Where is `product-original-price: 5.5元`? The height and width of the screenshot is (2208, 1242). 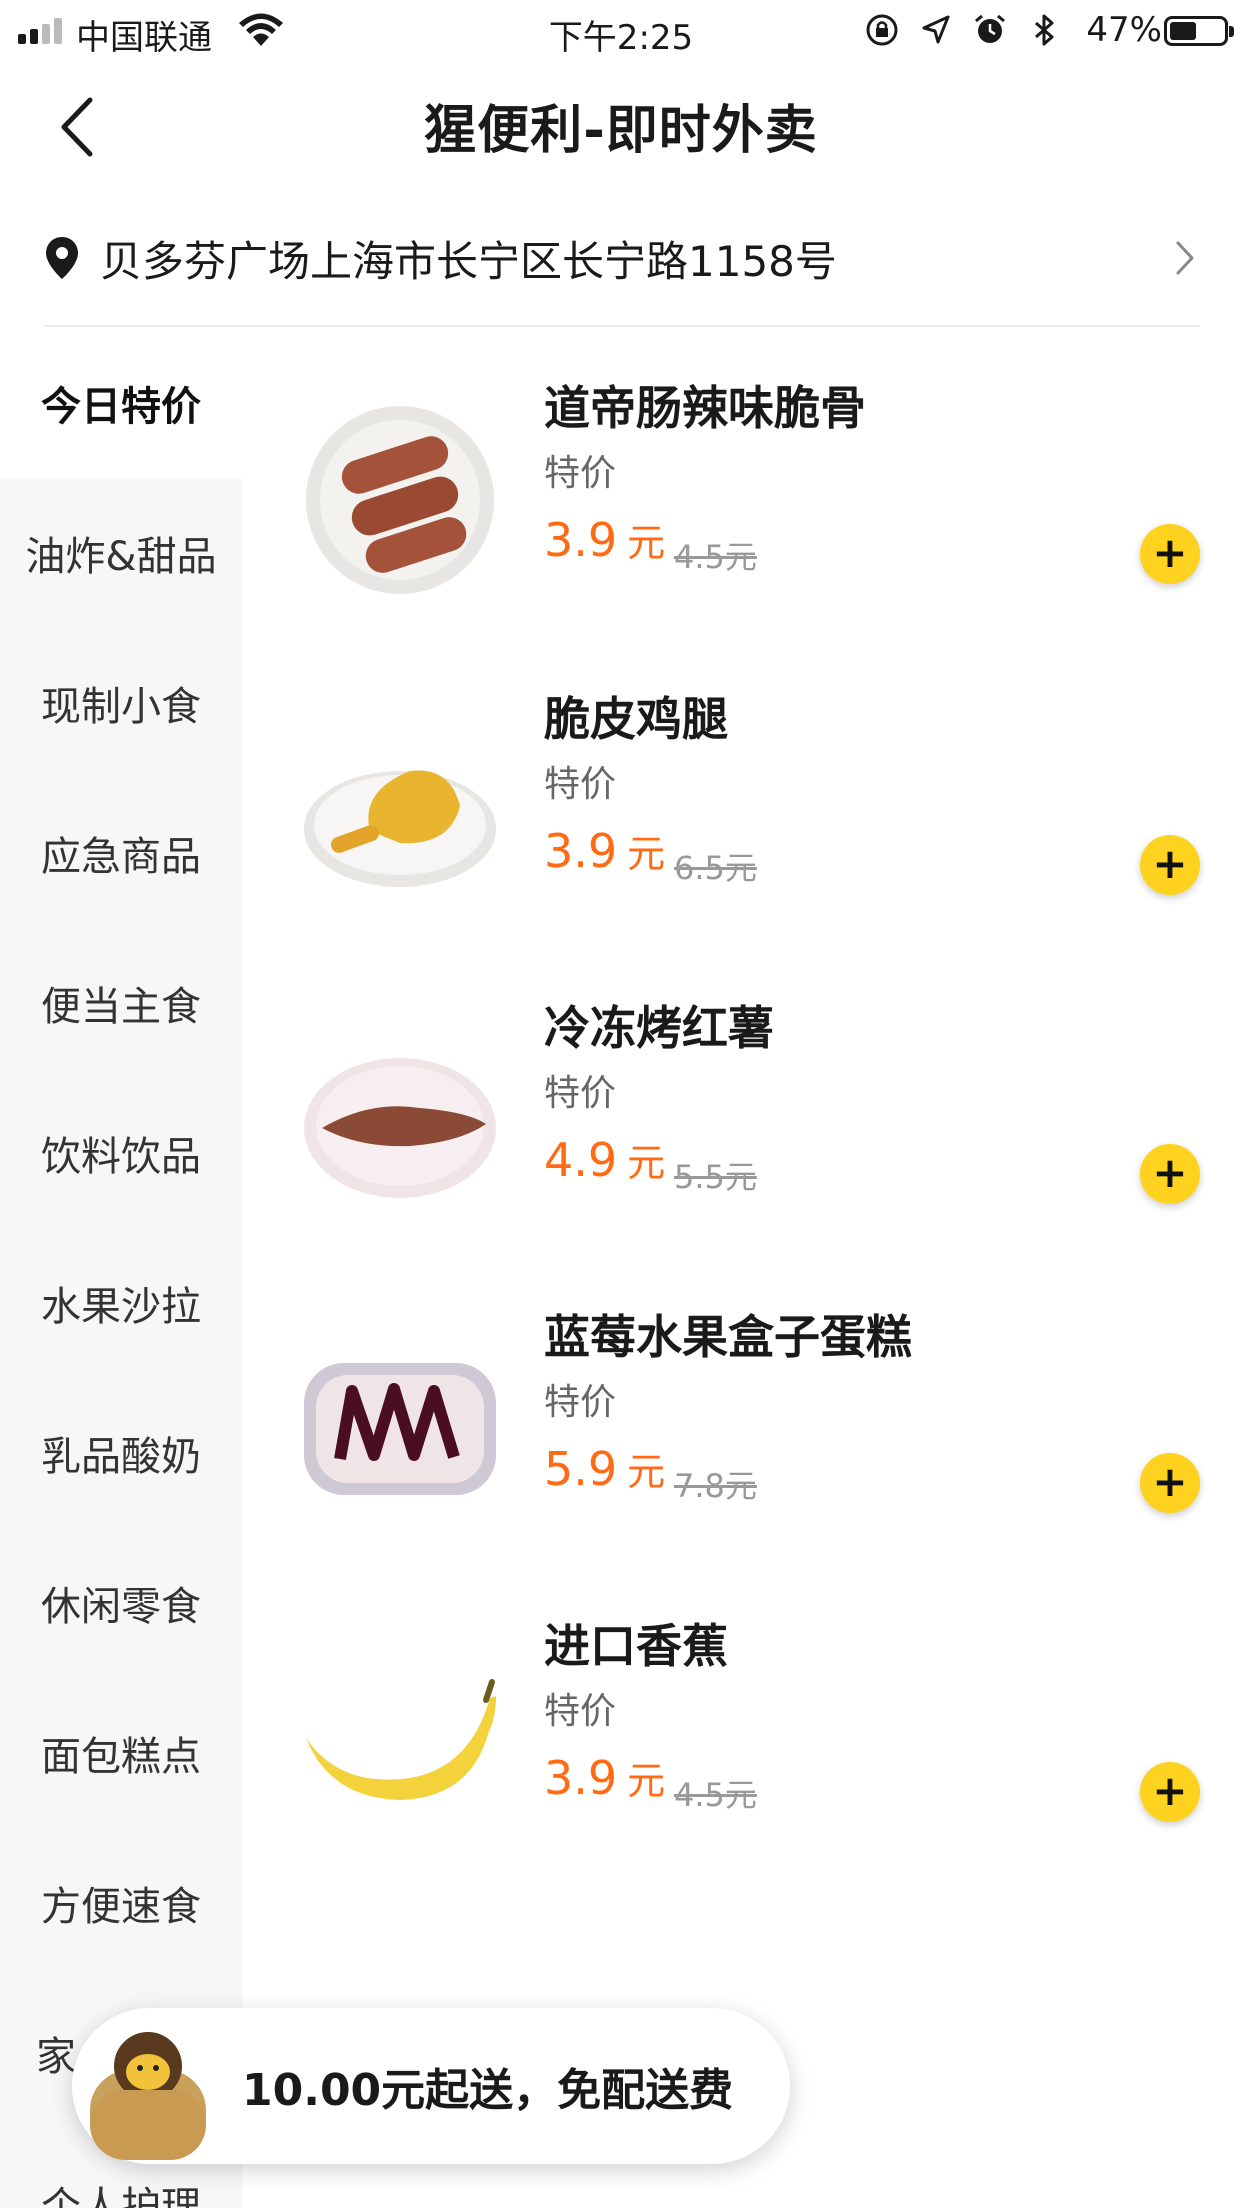 product-original-price: 5.5元 is located at coordinates (715, 1177).